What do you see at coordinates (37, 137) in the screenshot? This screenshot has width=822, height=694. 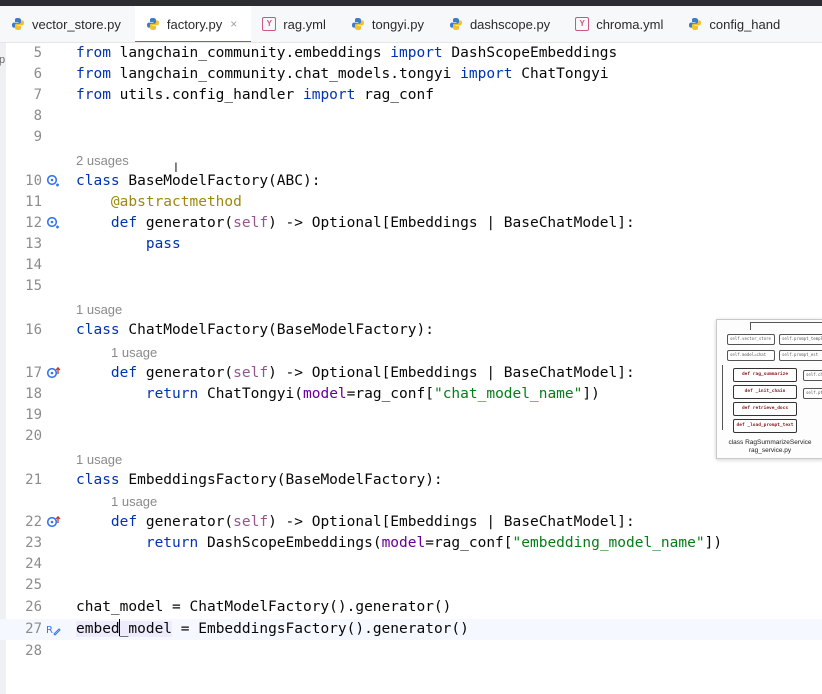 I see `line-number: 9` at bounding box center [37, 137].